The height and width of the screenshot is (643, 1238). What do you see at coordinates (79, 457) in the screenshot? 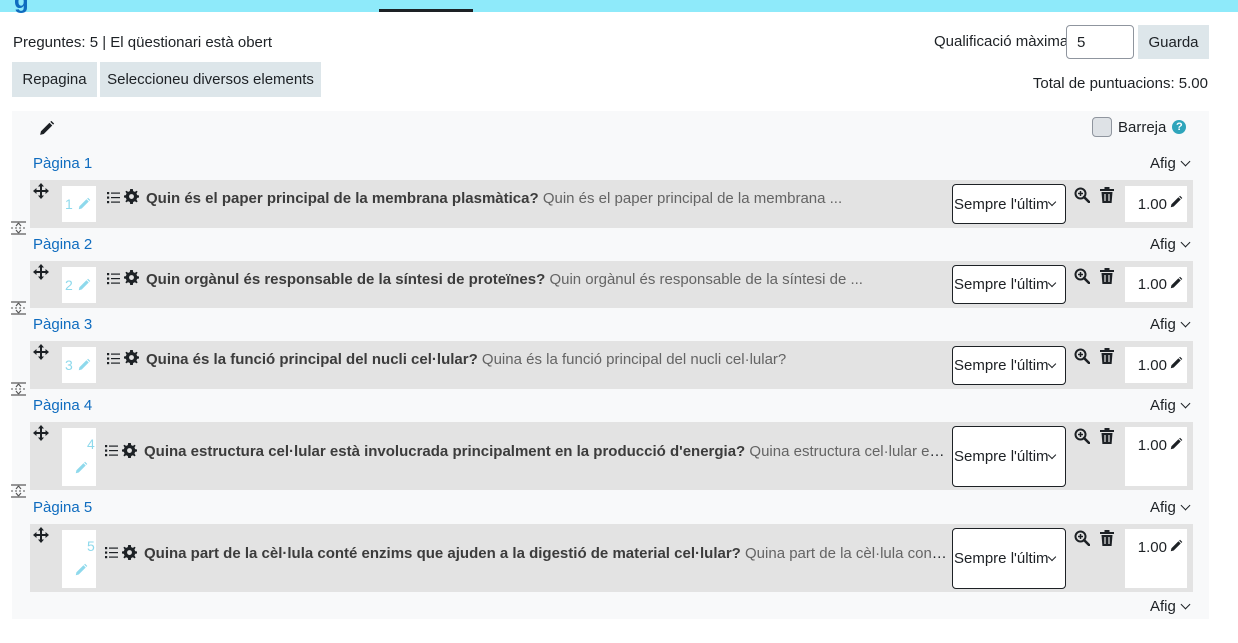
I see `slot-number-box: 4` at bounding box center [79, 457].